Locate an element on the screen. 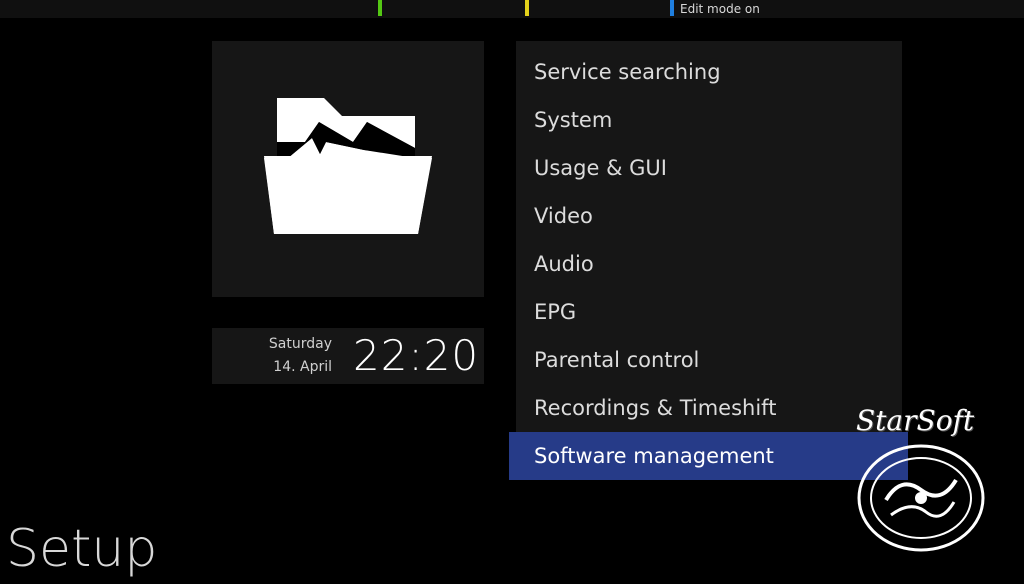 The image size is (1024, 584). menu-item-usage-gui: Usage & GUI is located at coordinates (709, 168).